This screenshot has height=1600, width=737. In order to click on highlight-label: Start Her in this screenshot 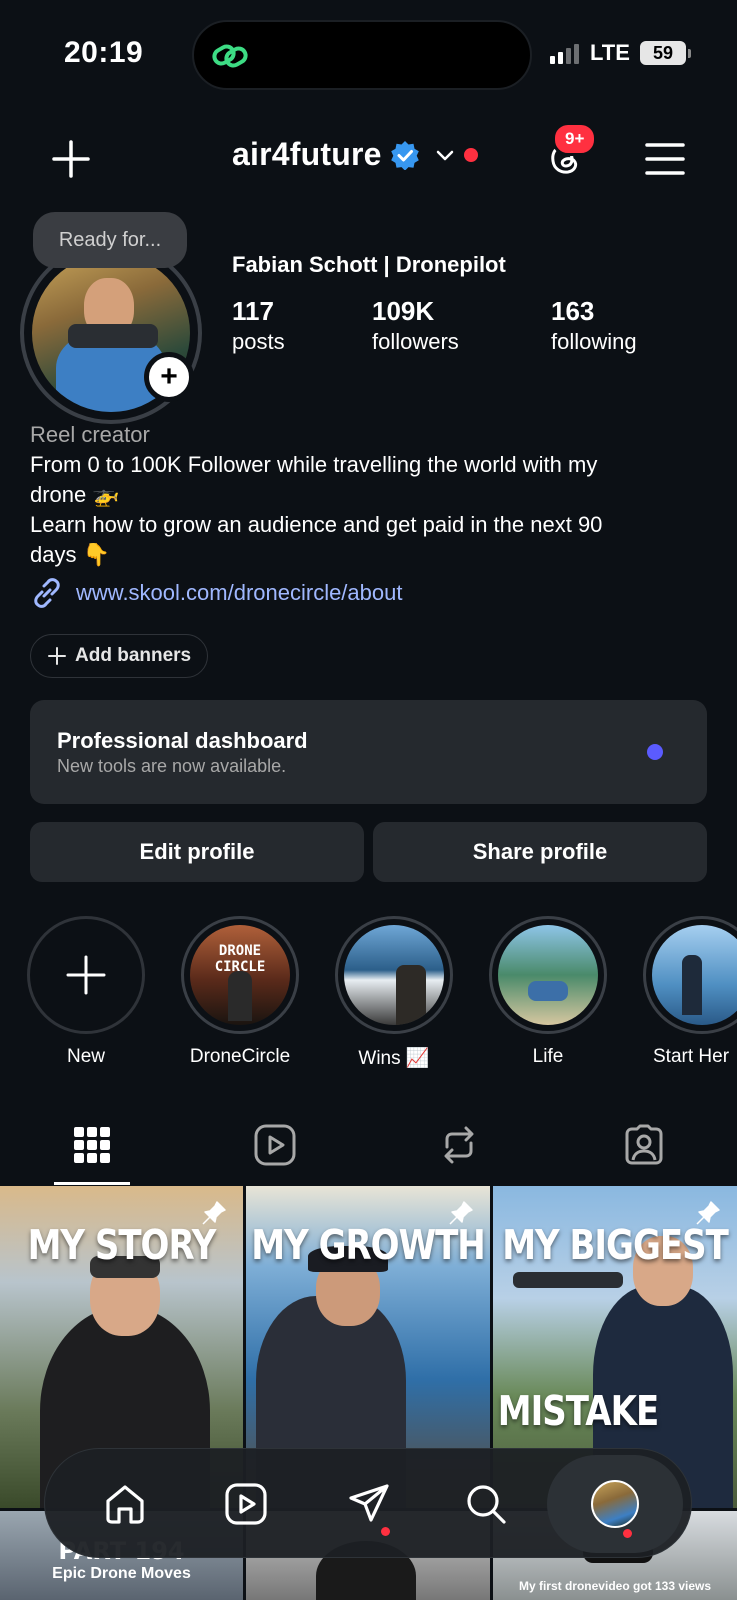, I will do `click(691, 1056)`.